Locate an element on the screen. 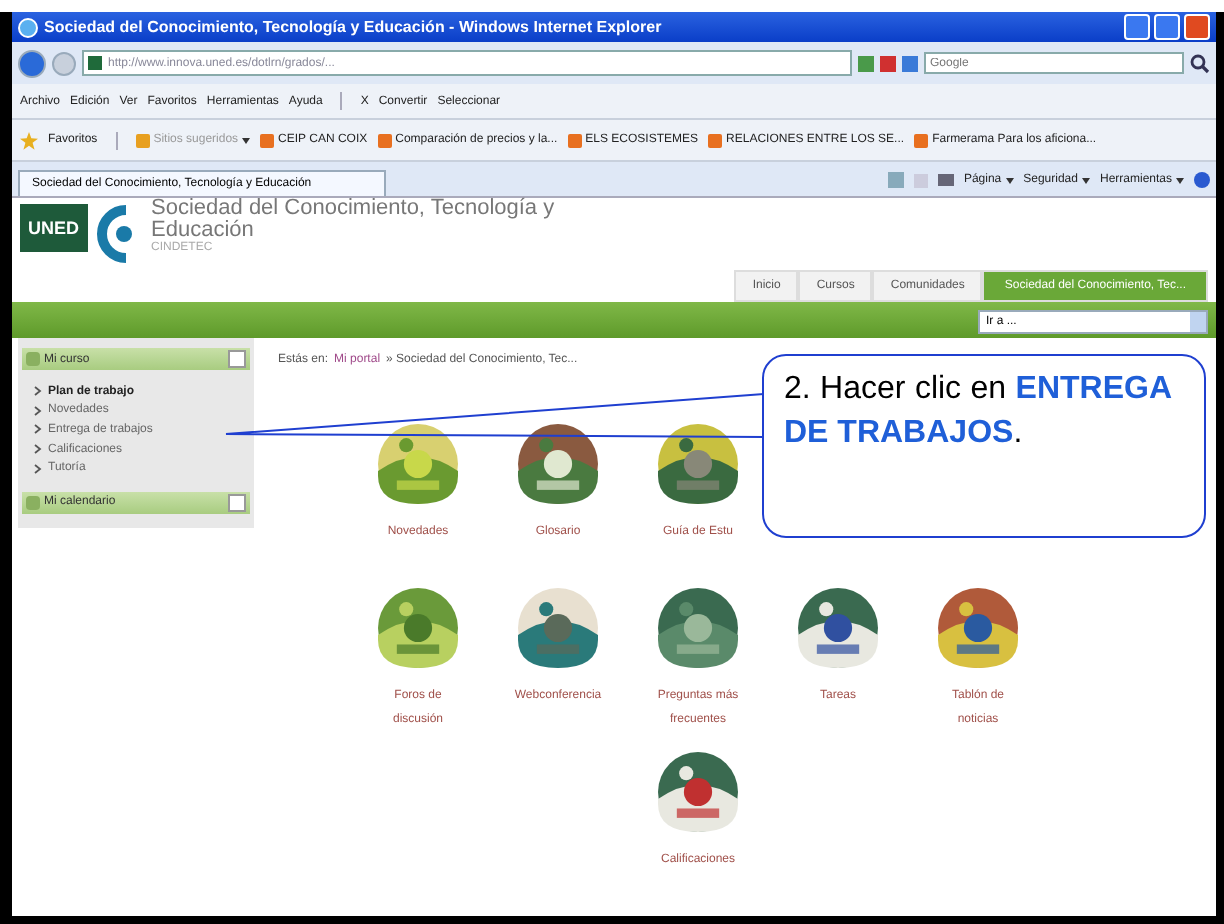 This screenshot has height=924, width=1224. callout: 2. Hacer clic en ENTREGA DE TRABAJOS. is located at coordinates (984, 446).